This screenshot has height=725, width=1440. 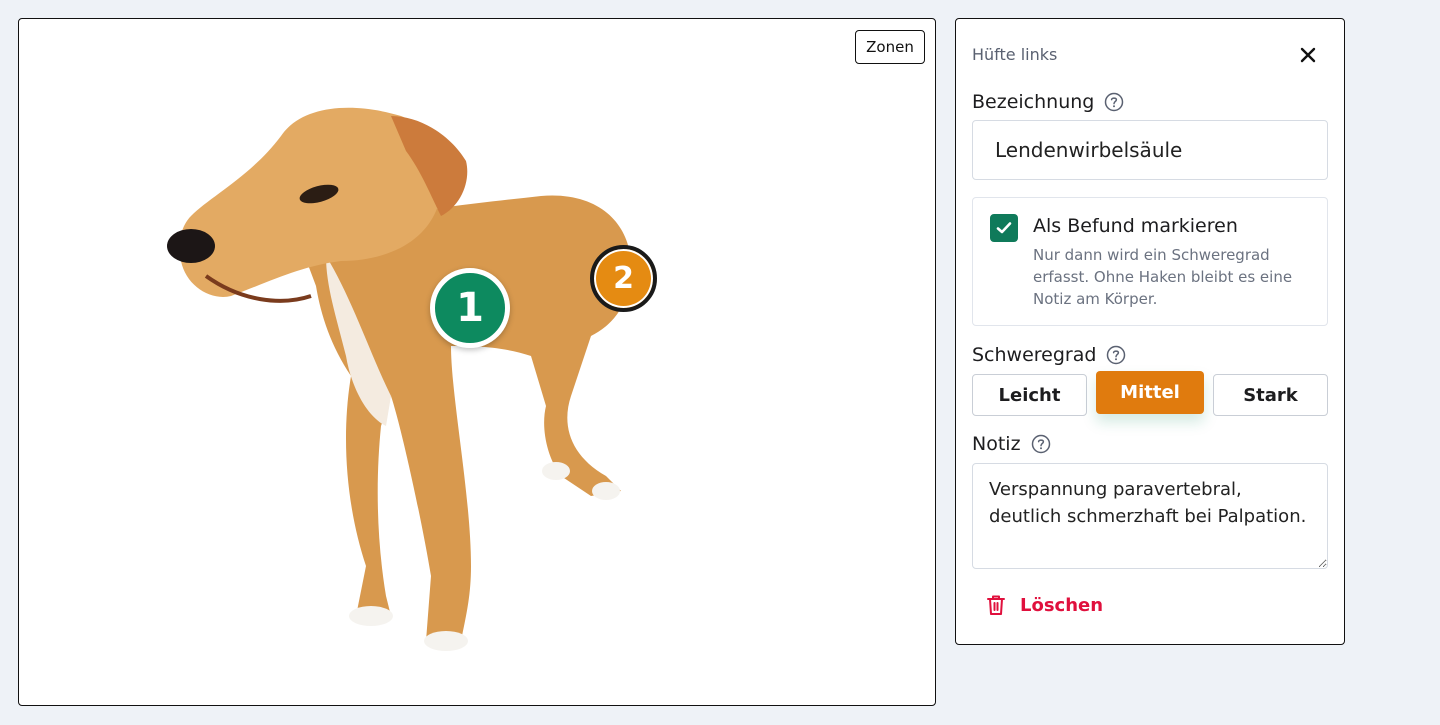 I want to click on severity-strong-button: Stark, so click(x=1270, y=395).